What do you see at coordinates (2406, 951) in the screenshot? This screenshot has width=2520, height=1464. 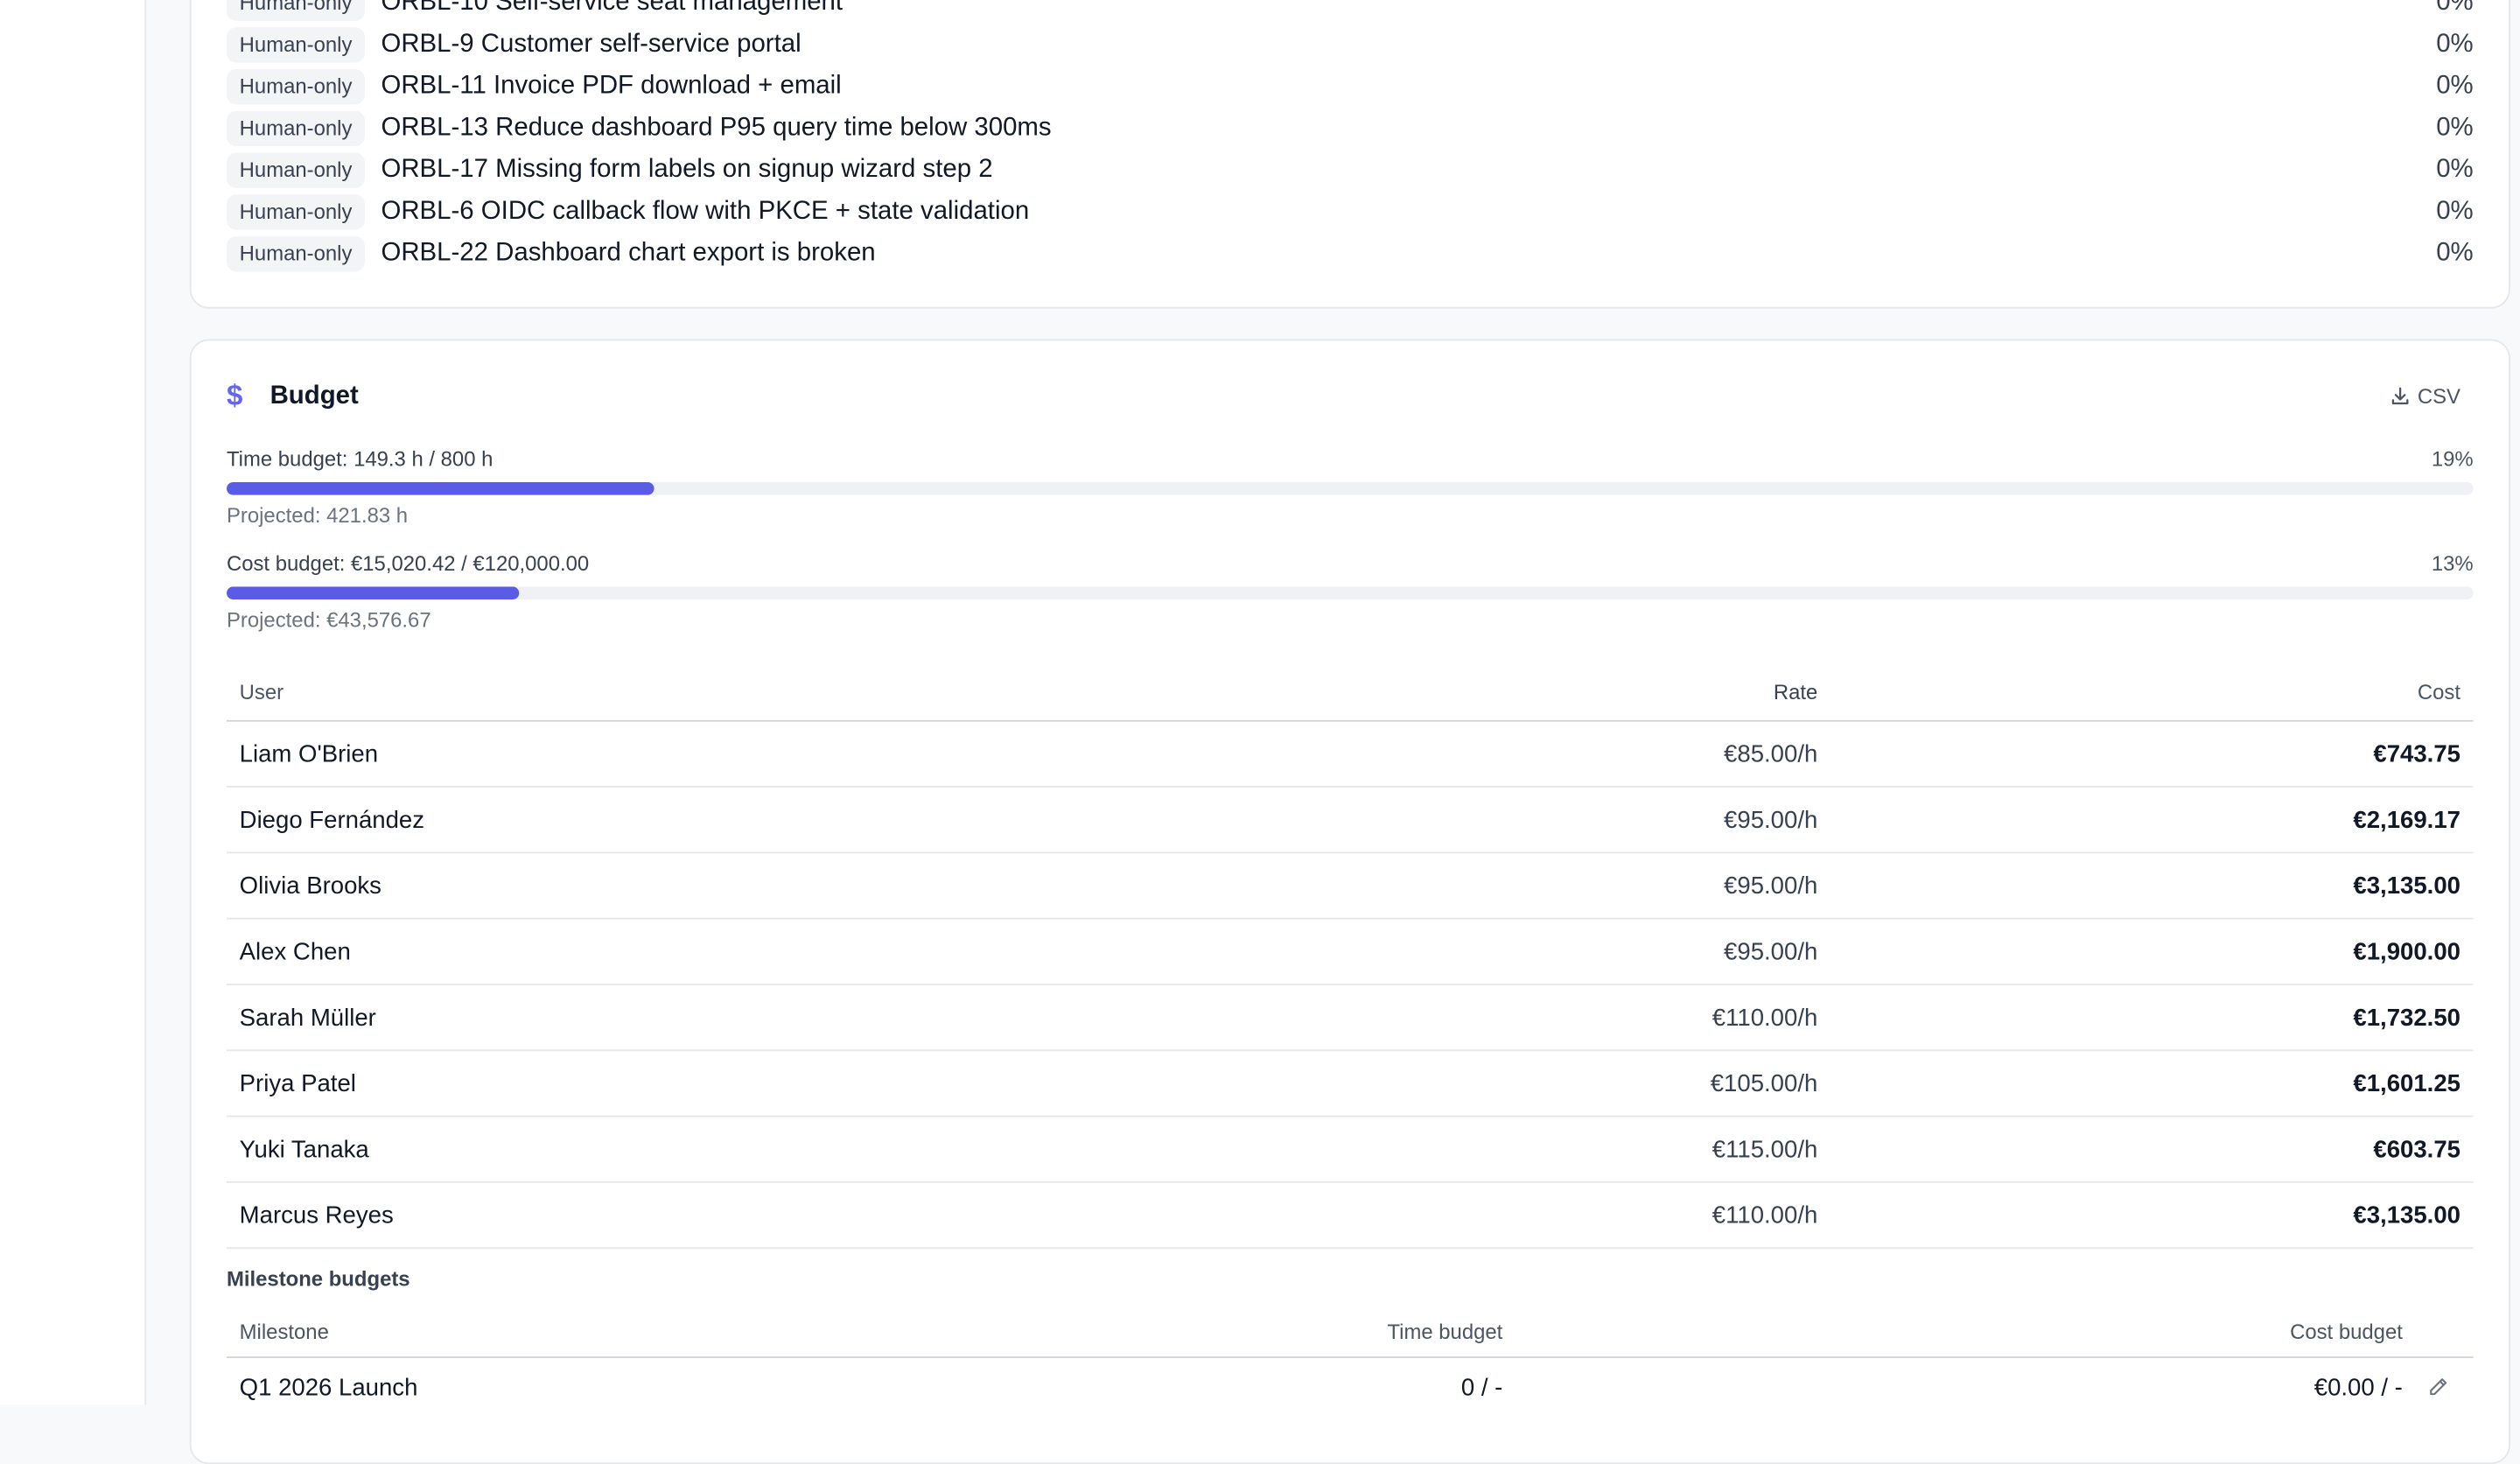 I see `user-cost: €1,900.00` at bounding box center [2406, 951].